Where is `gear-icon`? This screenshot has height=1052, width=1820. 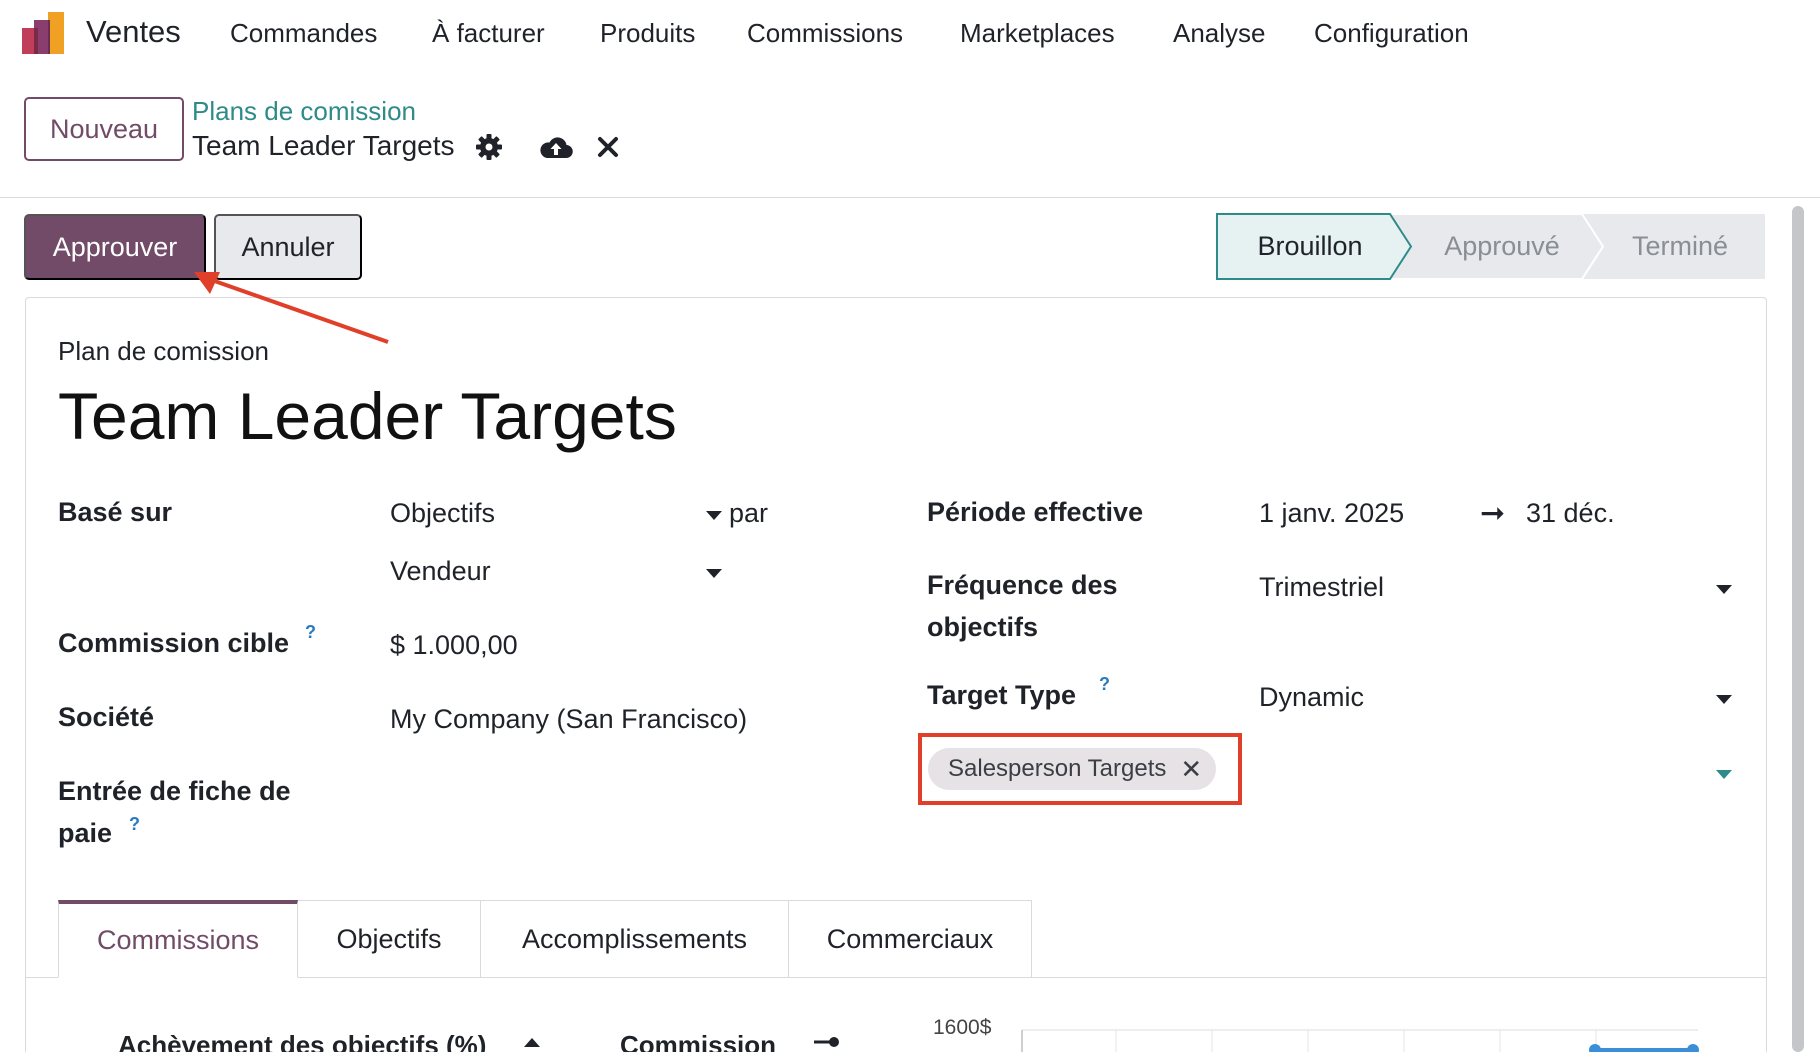
gear-icon is located at coordinates (489, 147).